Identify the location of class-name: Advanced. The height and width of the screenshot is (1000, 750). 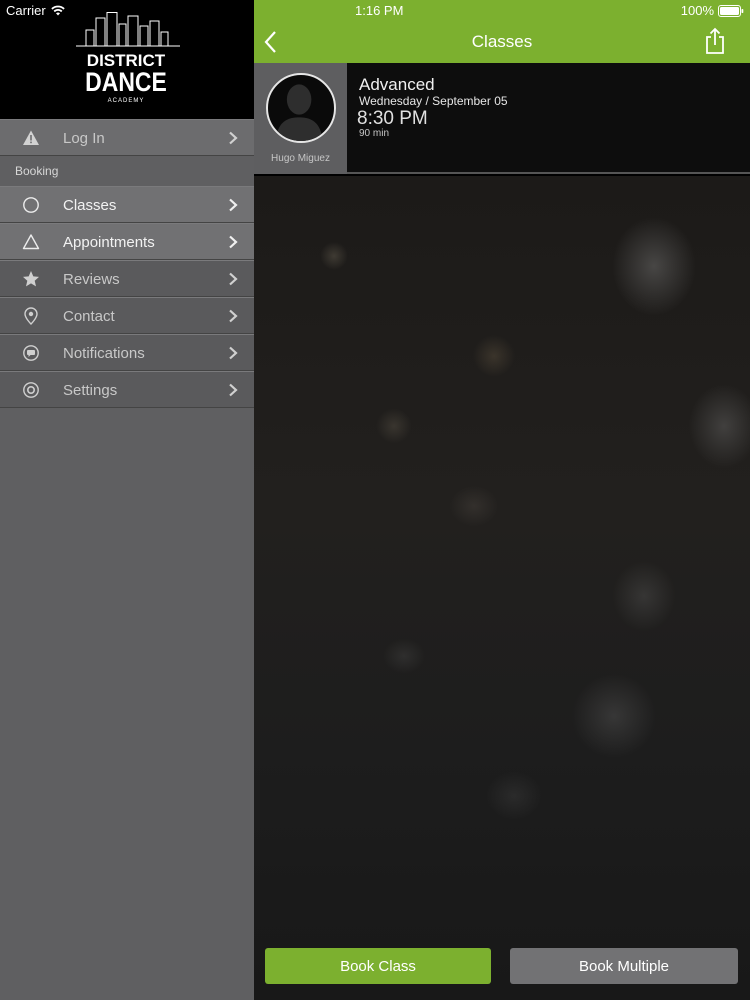
(397, 84).